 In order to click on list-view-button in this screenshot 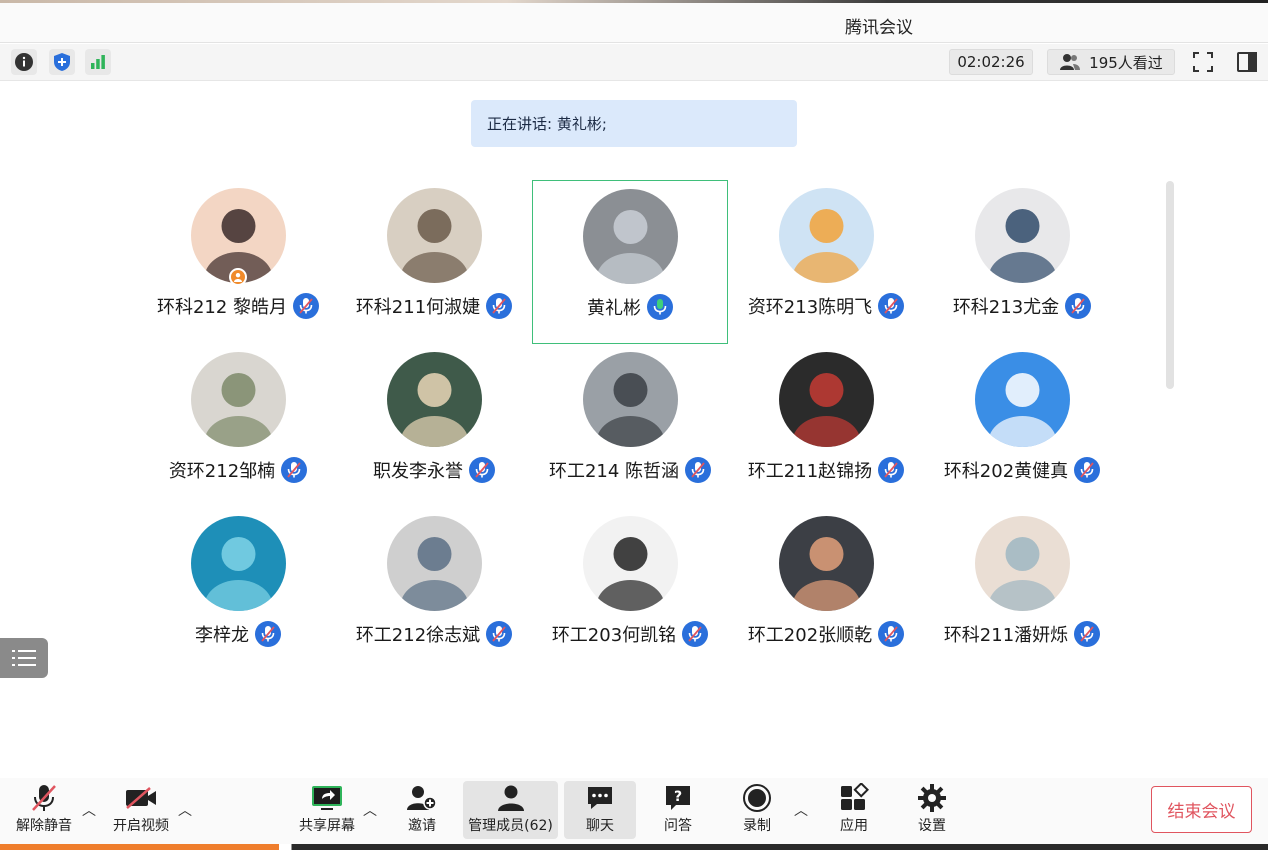, I will do `click(24, 658)`.